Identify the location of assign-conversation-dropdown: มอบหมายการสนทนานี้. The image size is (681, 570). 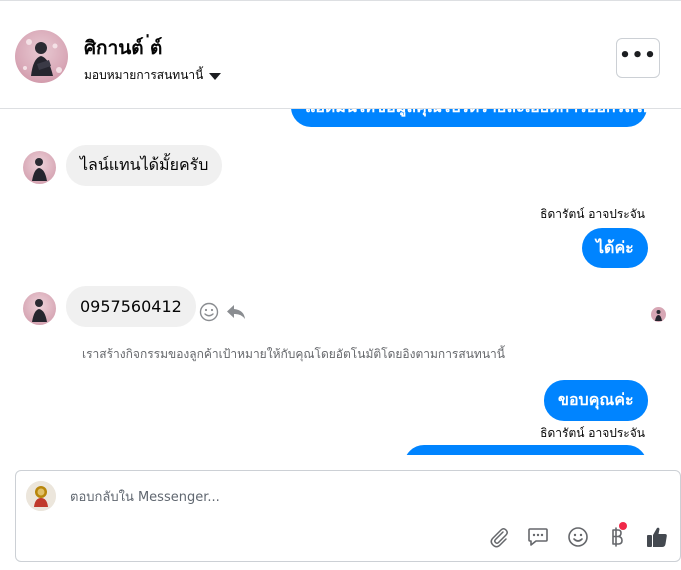
(153, 75).